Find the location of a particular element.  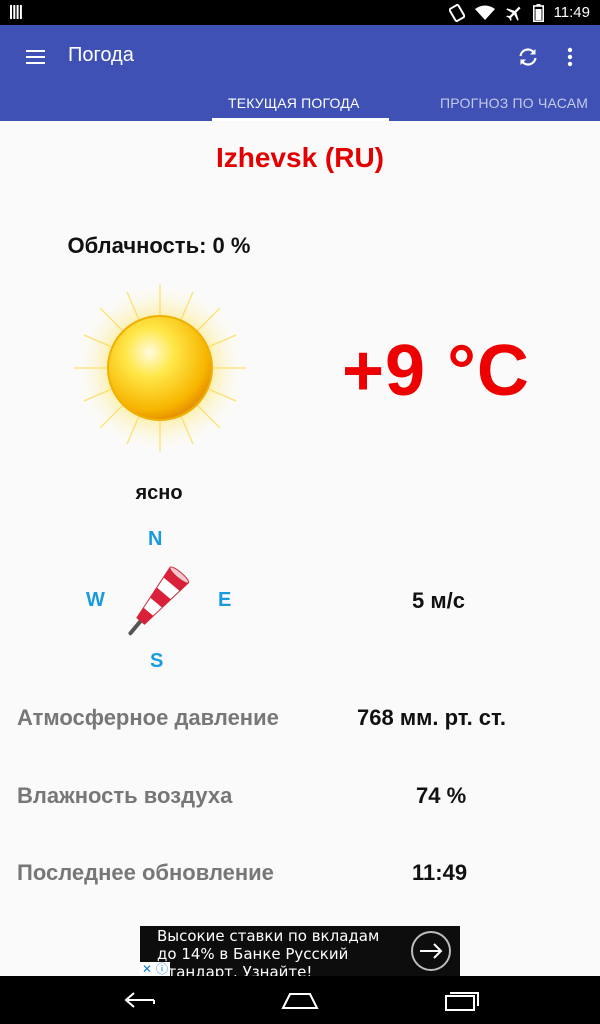

overflow-menu-icon is located at coordinates (570, 57).